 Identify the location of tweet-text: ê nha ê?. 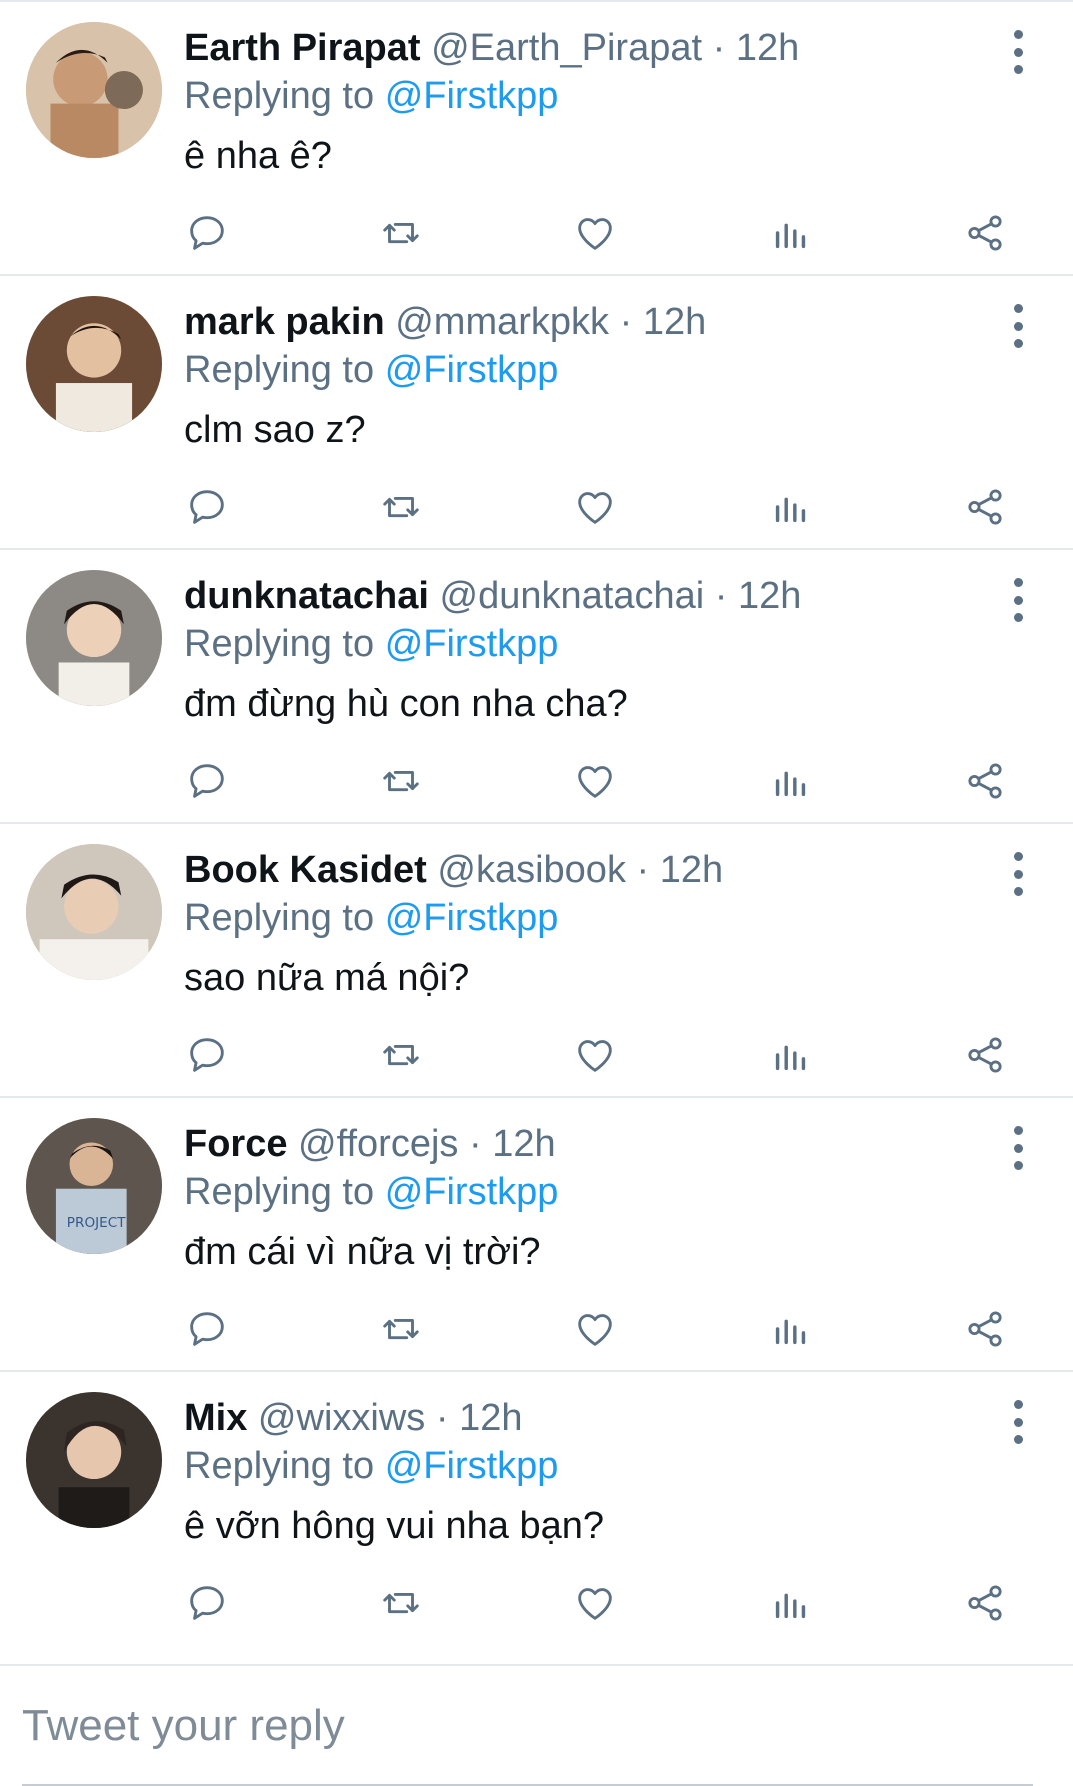
(258, 156).